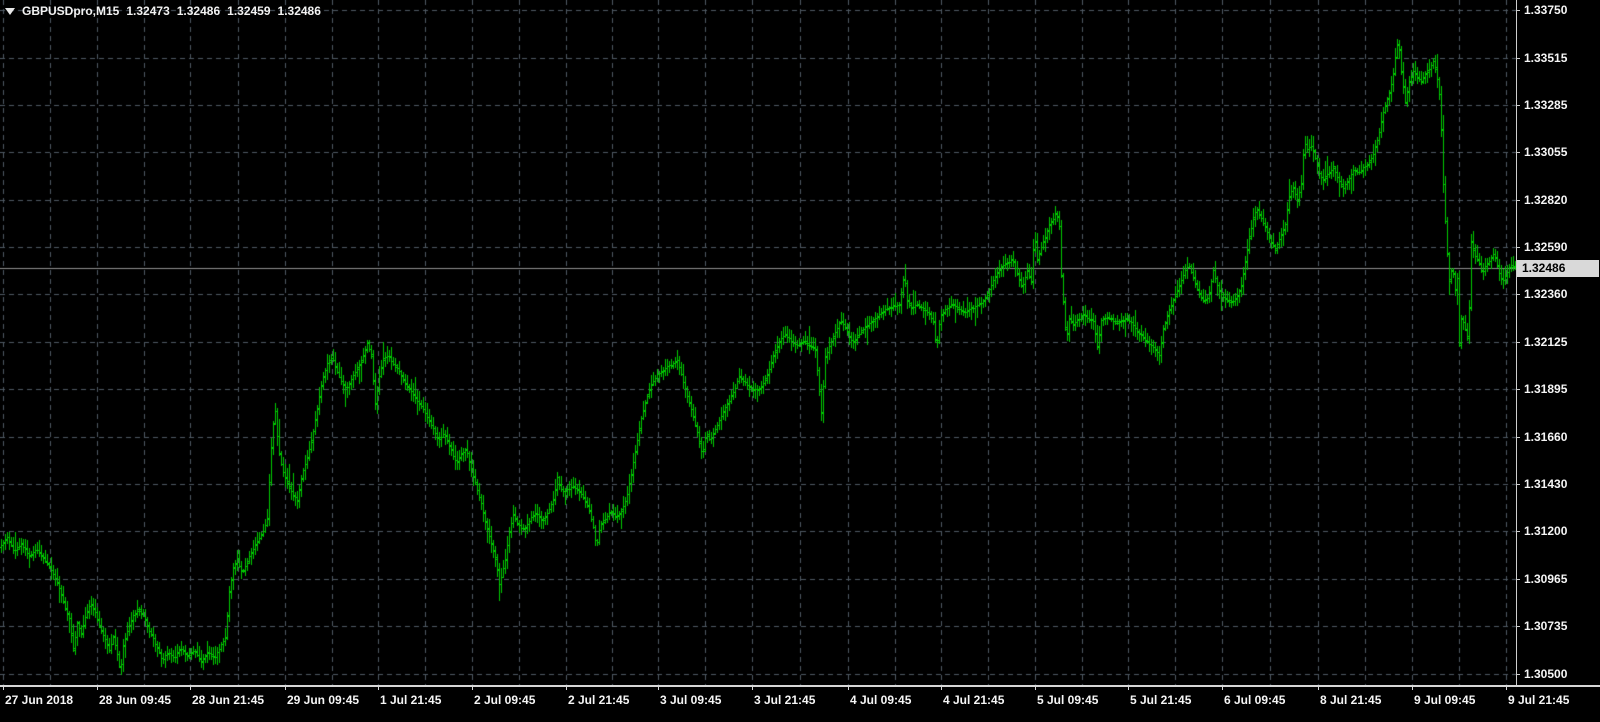 The height and width of the screenshot is (722, 1600). Describe the element at coordinates (1445, 700) in the screenshot. I see `time-axis-label: 9 Jul 09:45` at that location.